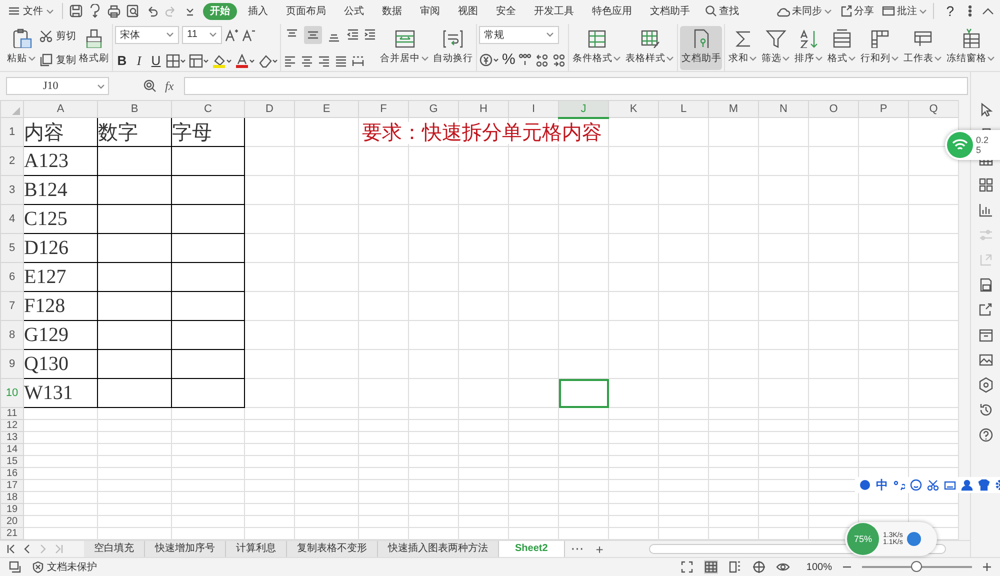 The width and height of the screenshot is (1000, 576). Describe the element at coordinates (430, 11) in the screenshot. I see `menu-tab: 审阅` at that location.